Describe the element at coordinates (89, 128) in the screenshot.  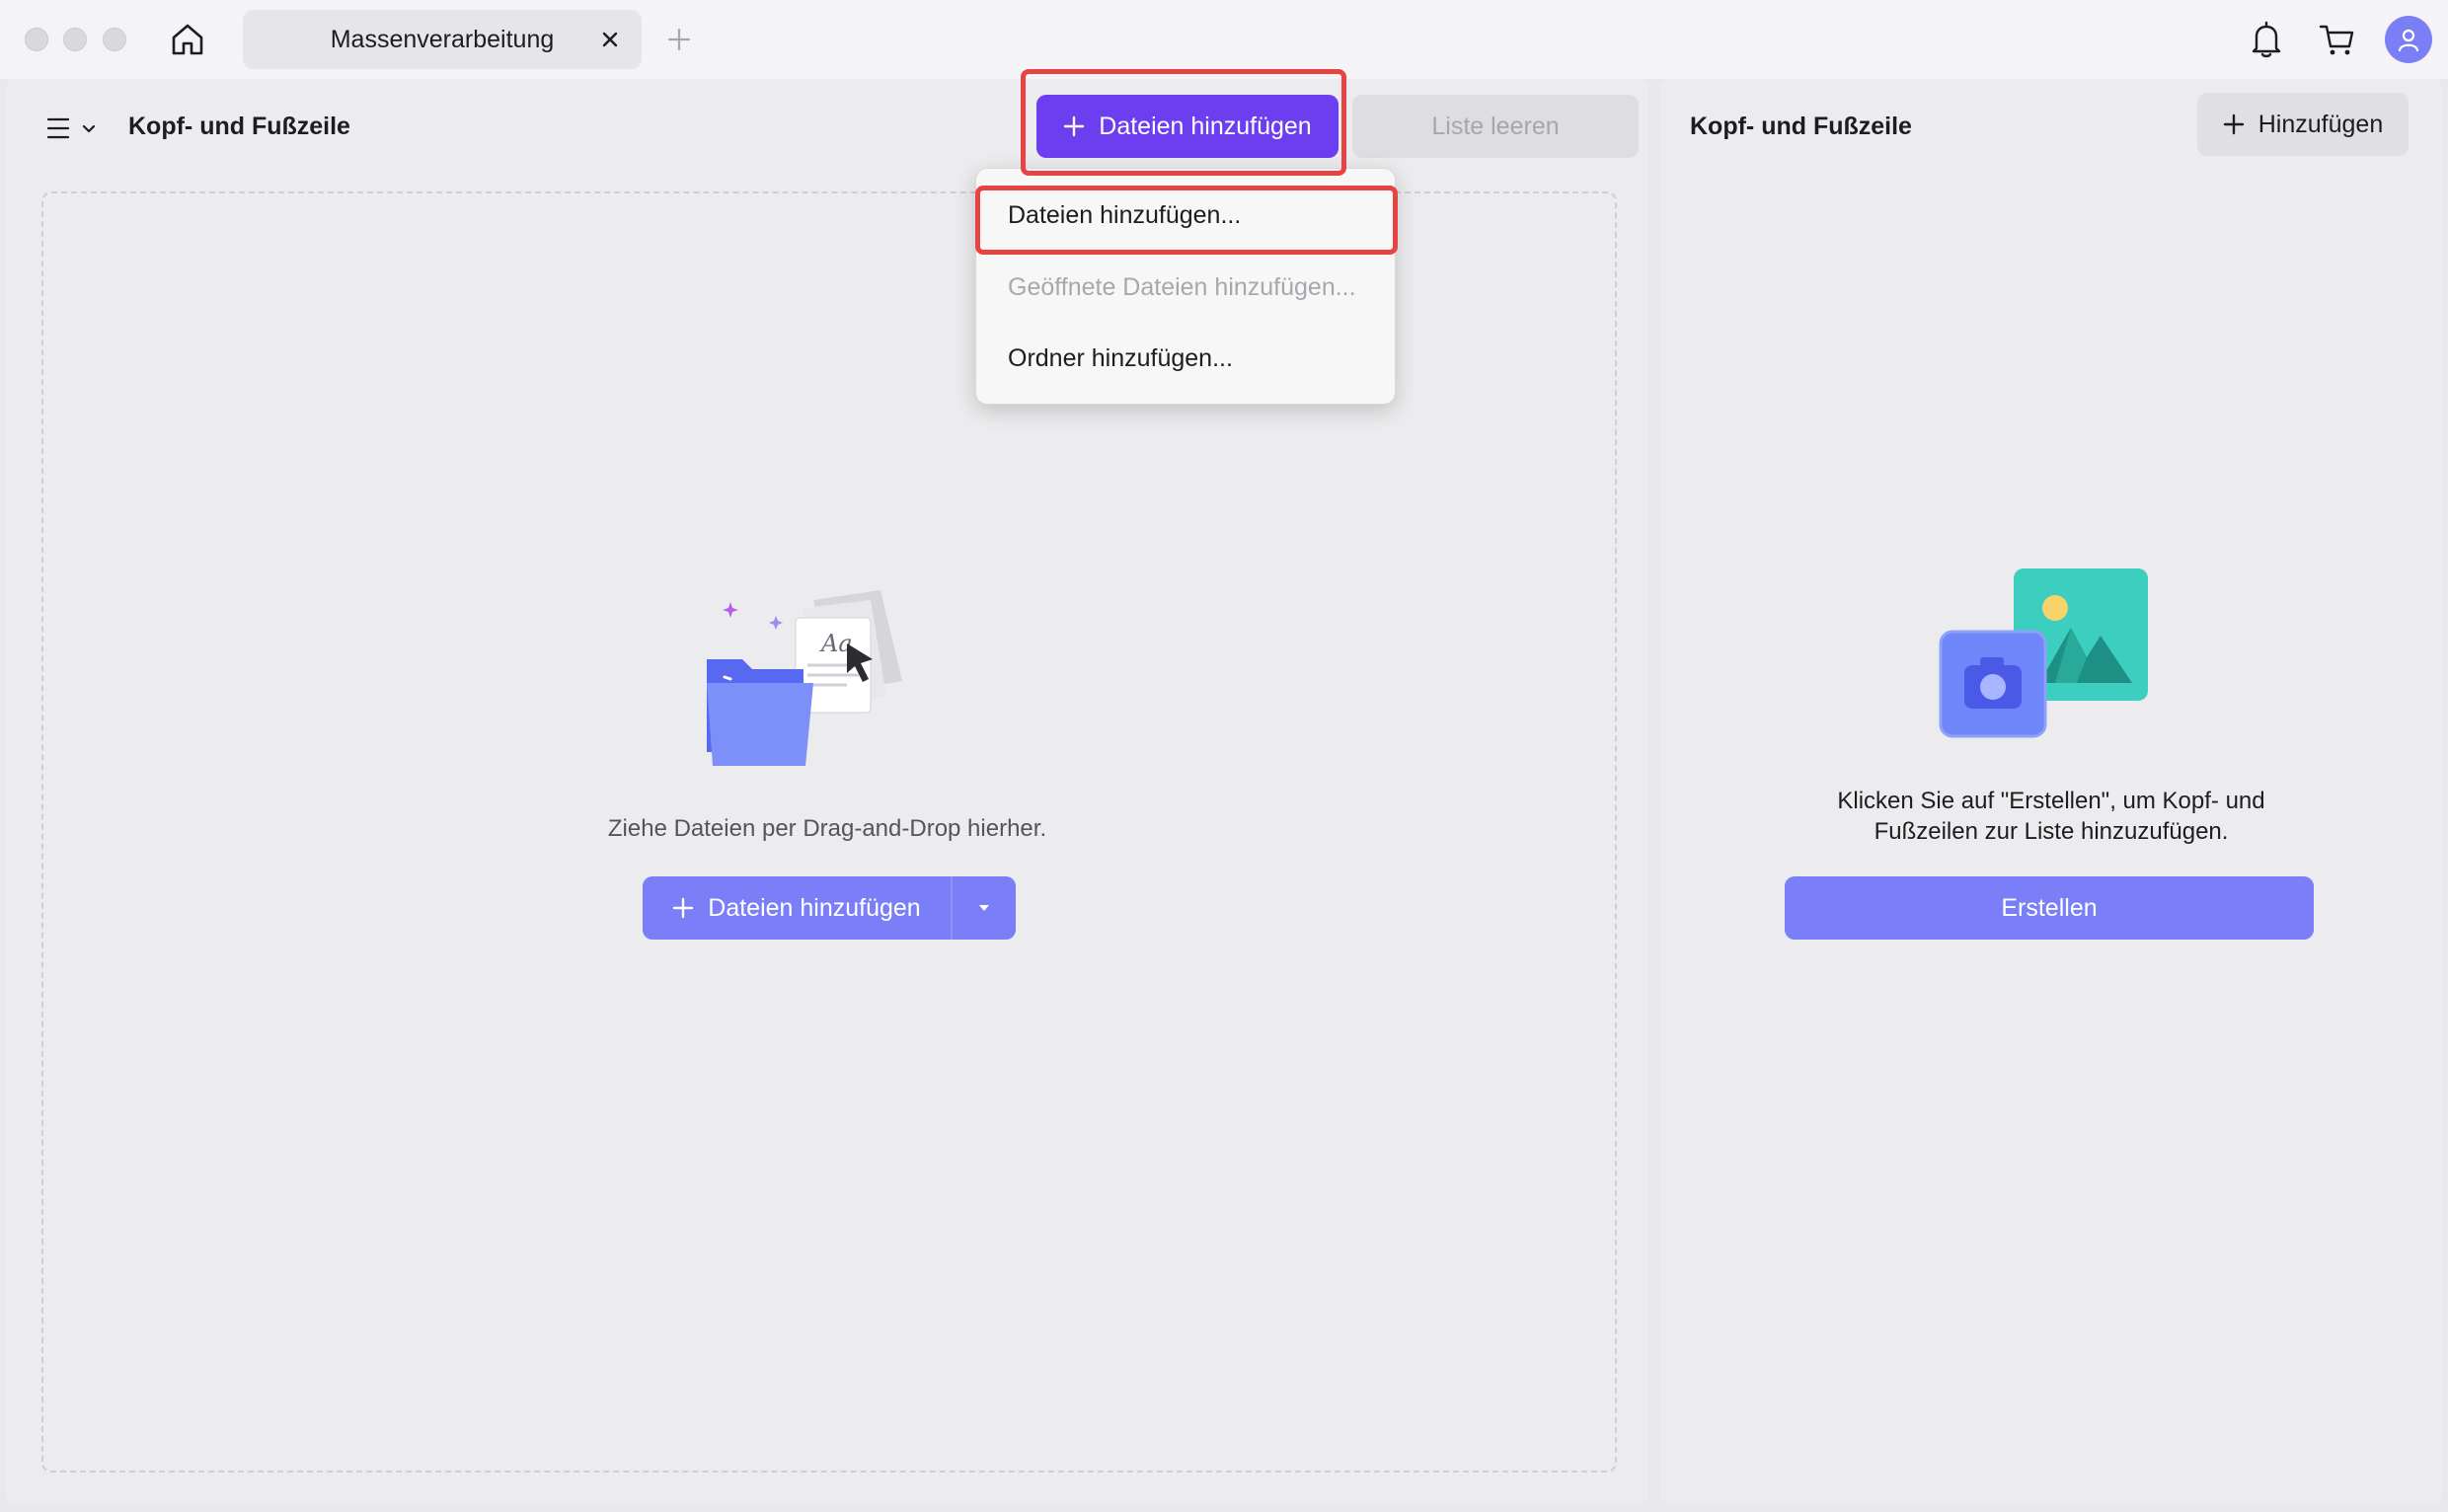
I see `chevron-down-icon` at that location.